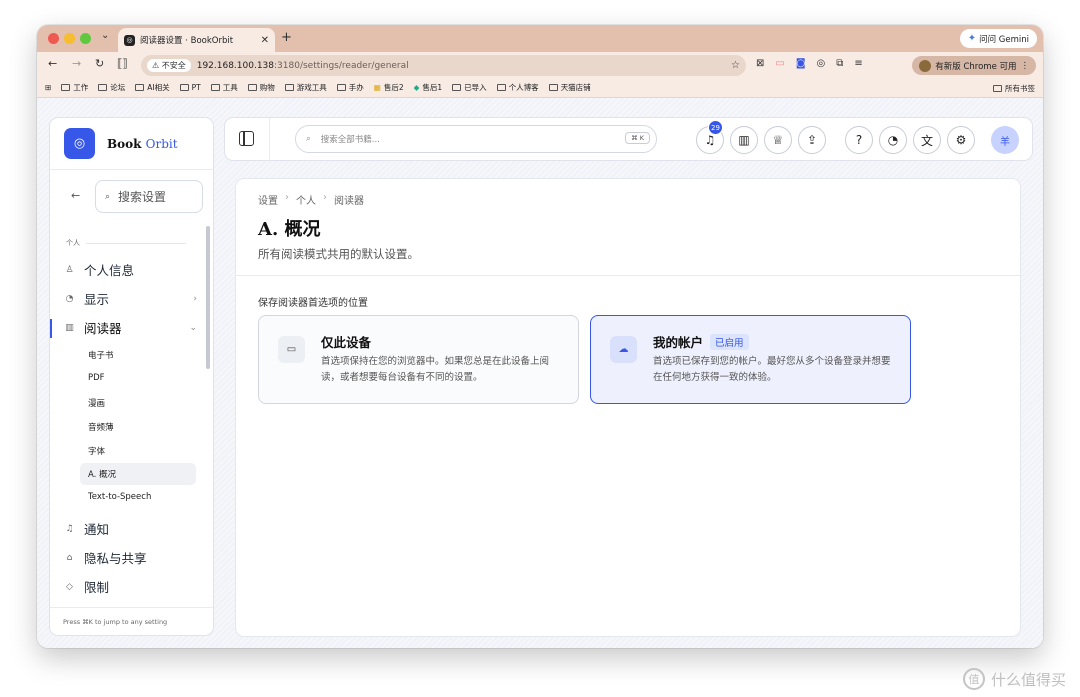 The image size is (1080, 697). What do you see at coordinates (569, 87) in the screenshot?
I see `bookmark-item: 天猫店铺` at bounding box center [569, 87].